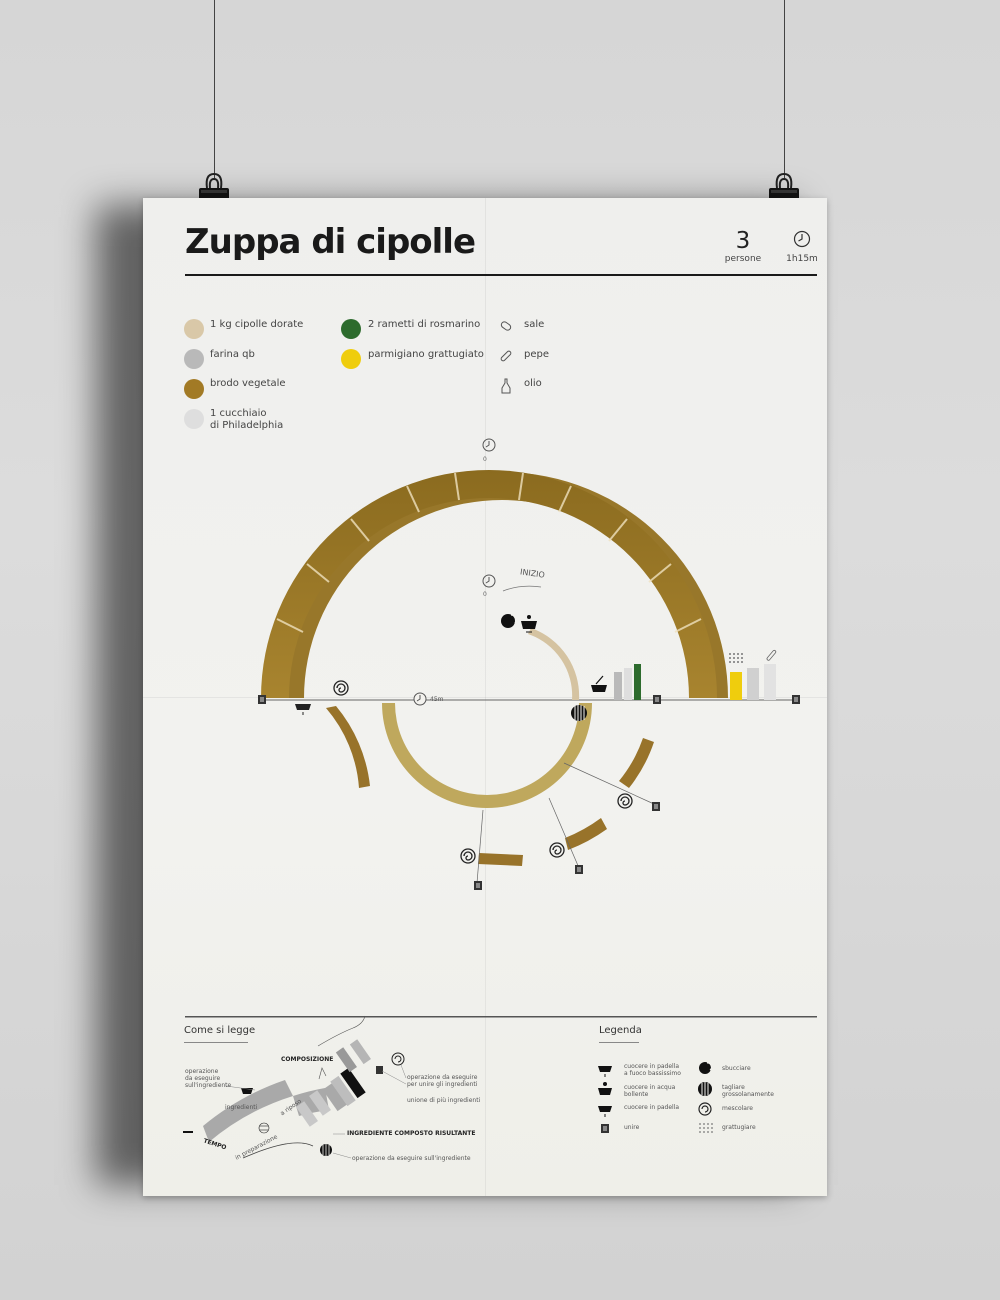  I want to click on hanging-wire-right, so click(784, 89).